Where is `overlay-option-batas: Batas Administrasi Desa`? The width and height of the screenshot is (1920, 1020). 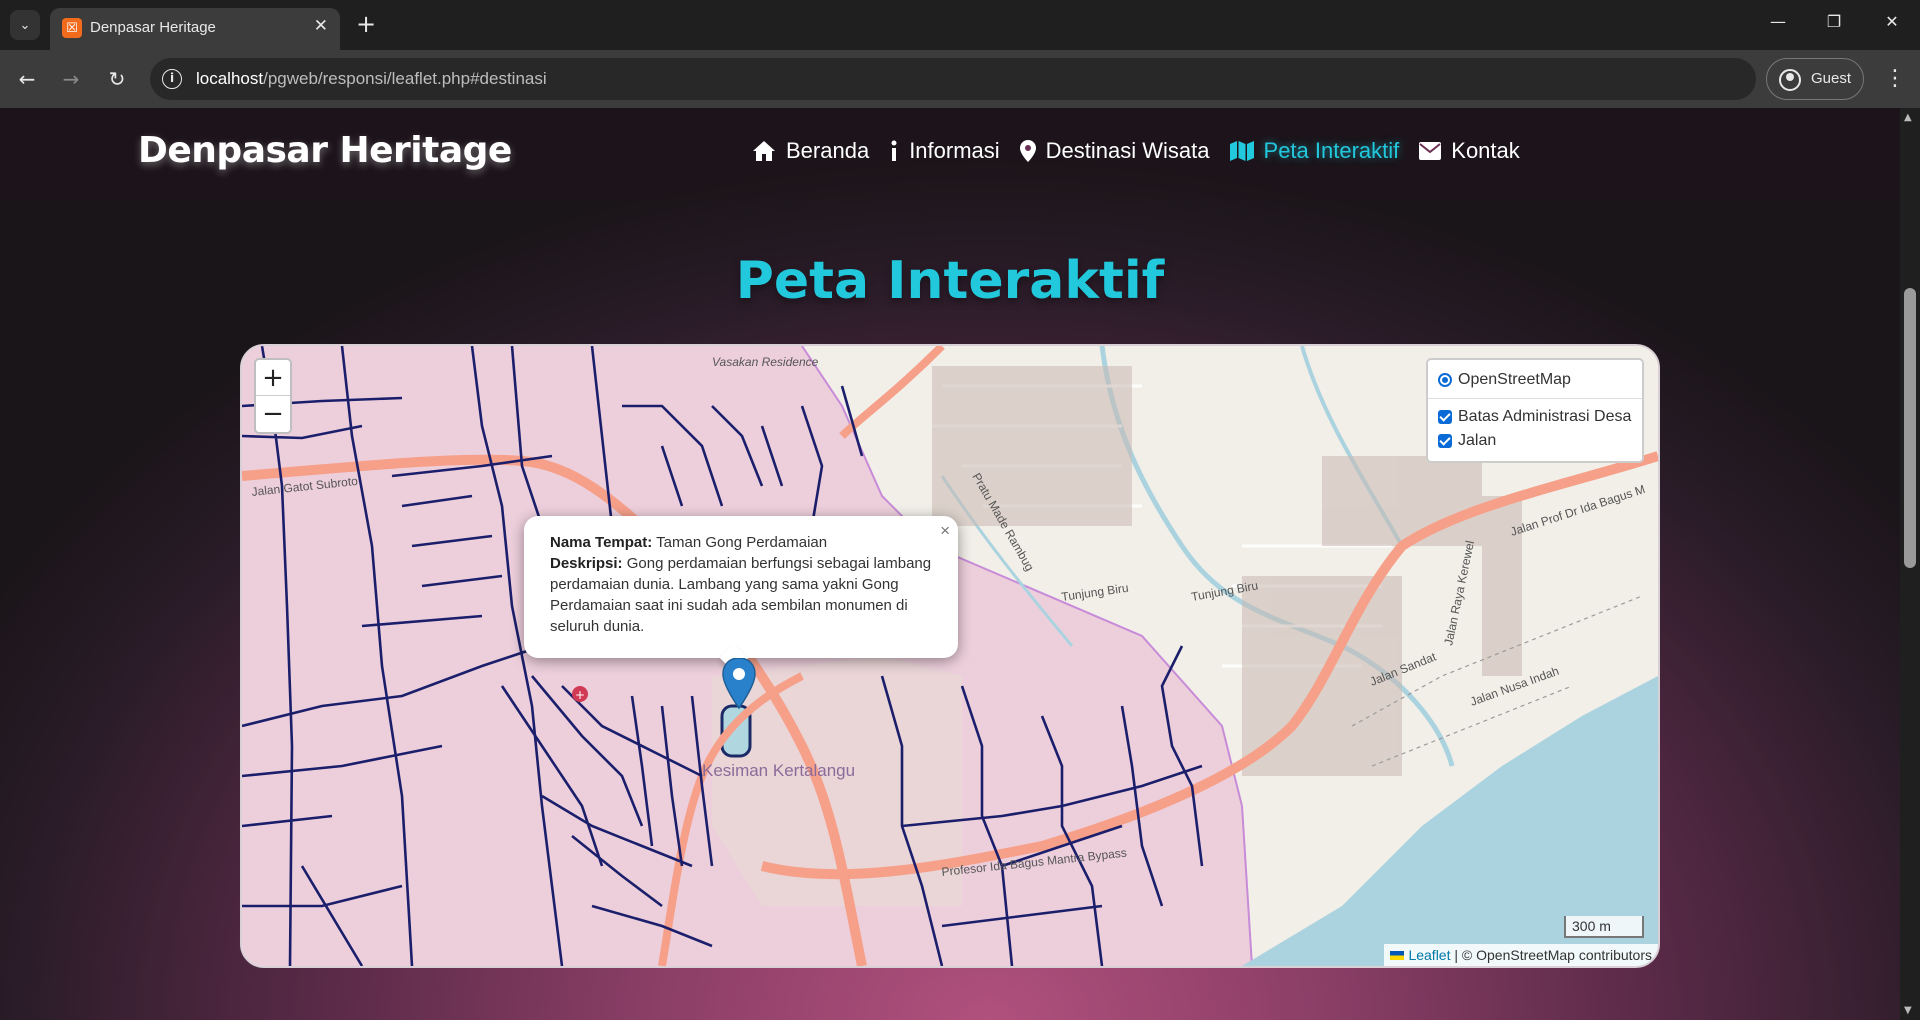 overlay-option-batas: Batas Administrasi Desa is located at coordinates (1535, 417).